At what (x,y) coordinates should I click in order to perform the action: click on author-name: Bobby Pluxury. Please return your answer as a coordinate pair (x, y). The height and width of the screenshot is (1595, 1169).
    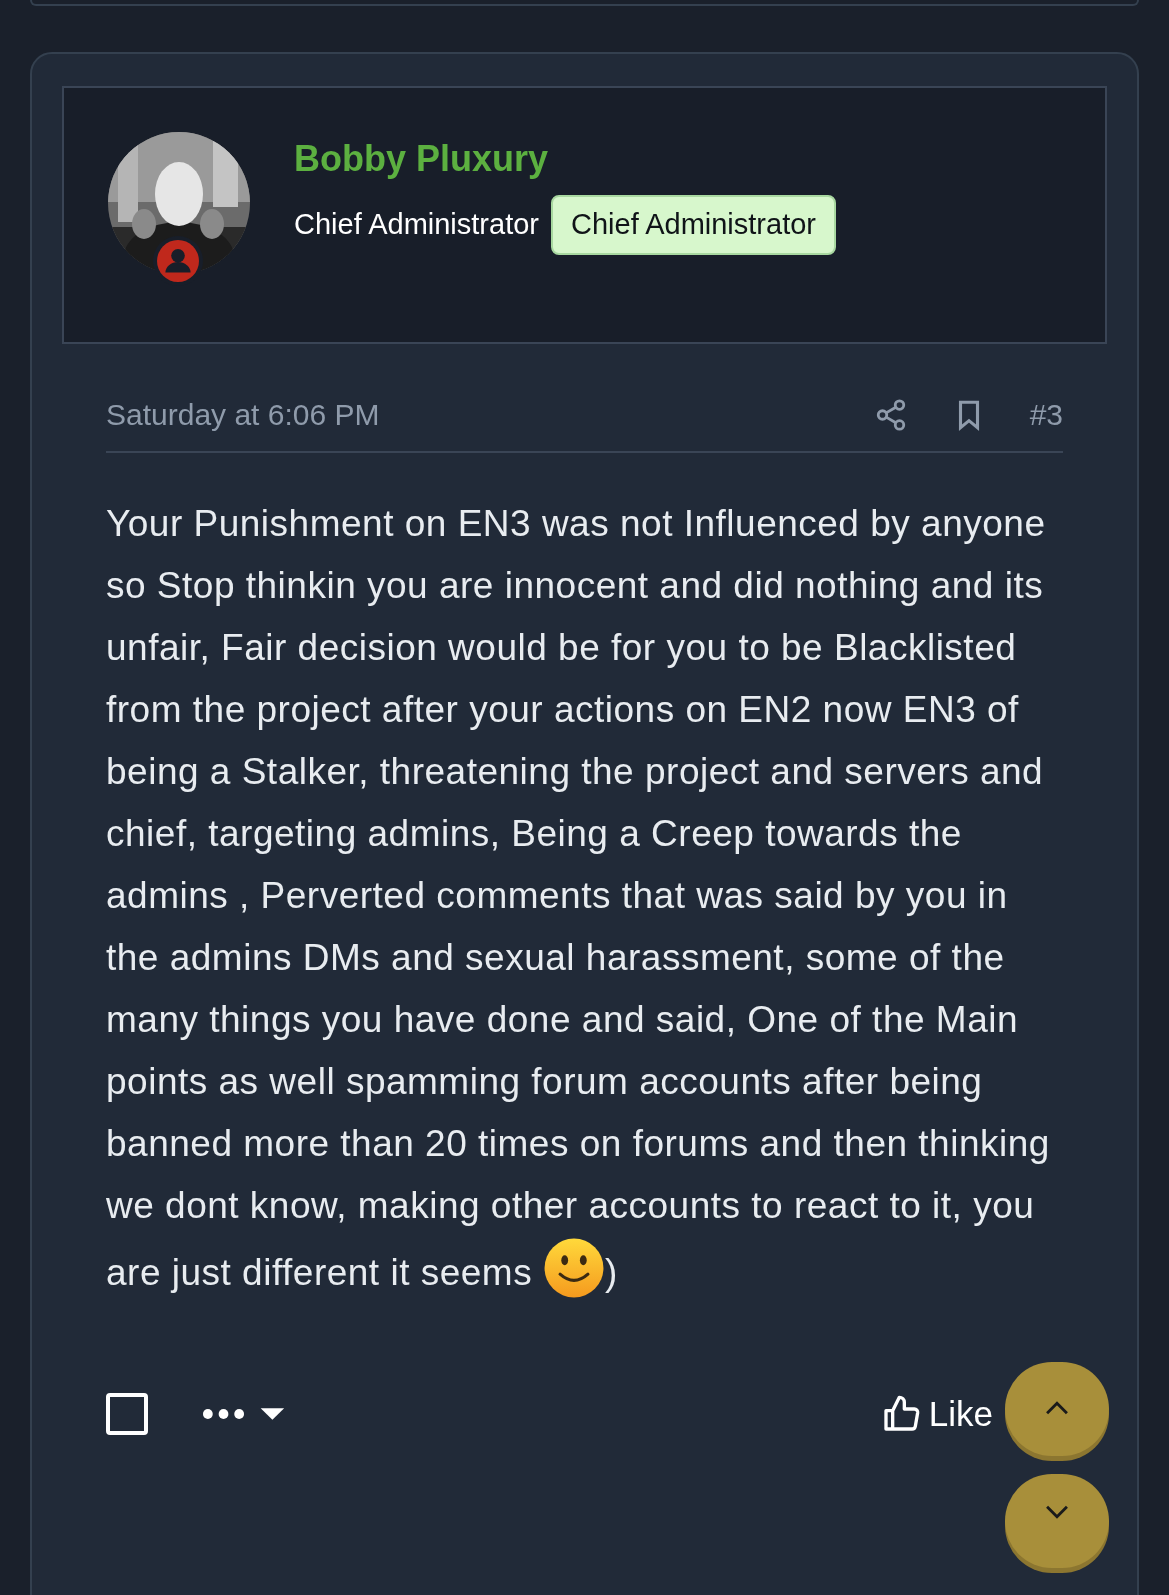
    Looking at the image, I should click on (565, 158).